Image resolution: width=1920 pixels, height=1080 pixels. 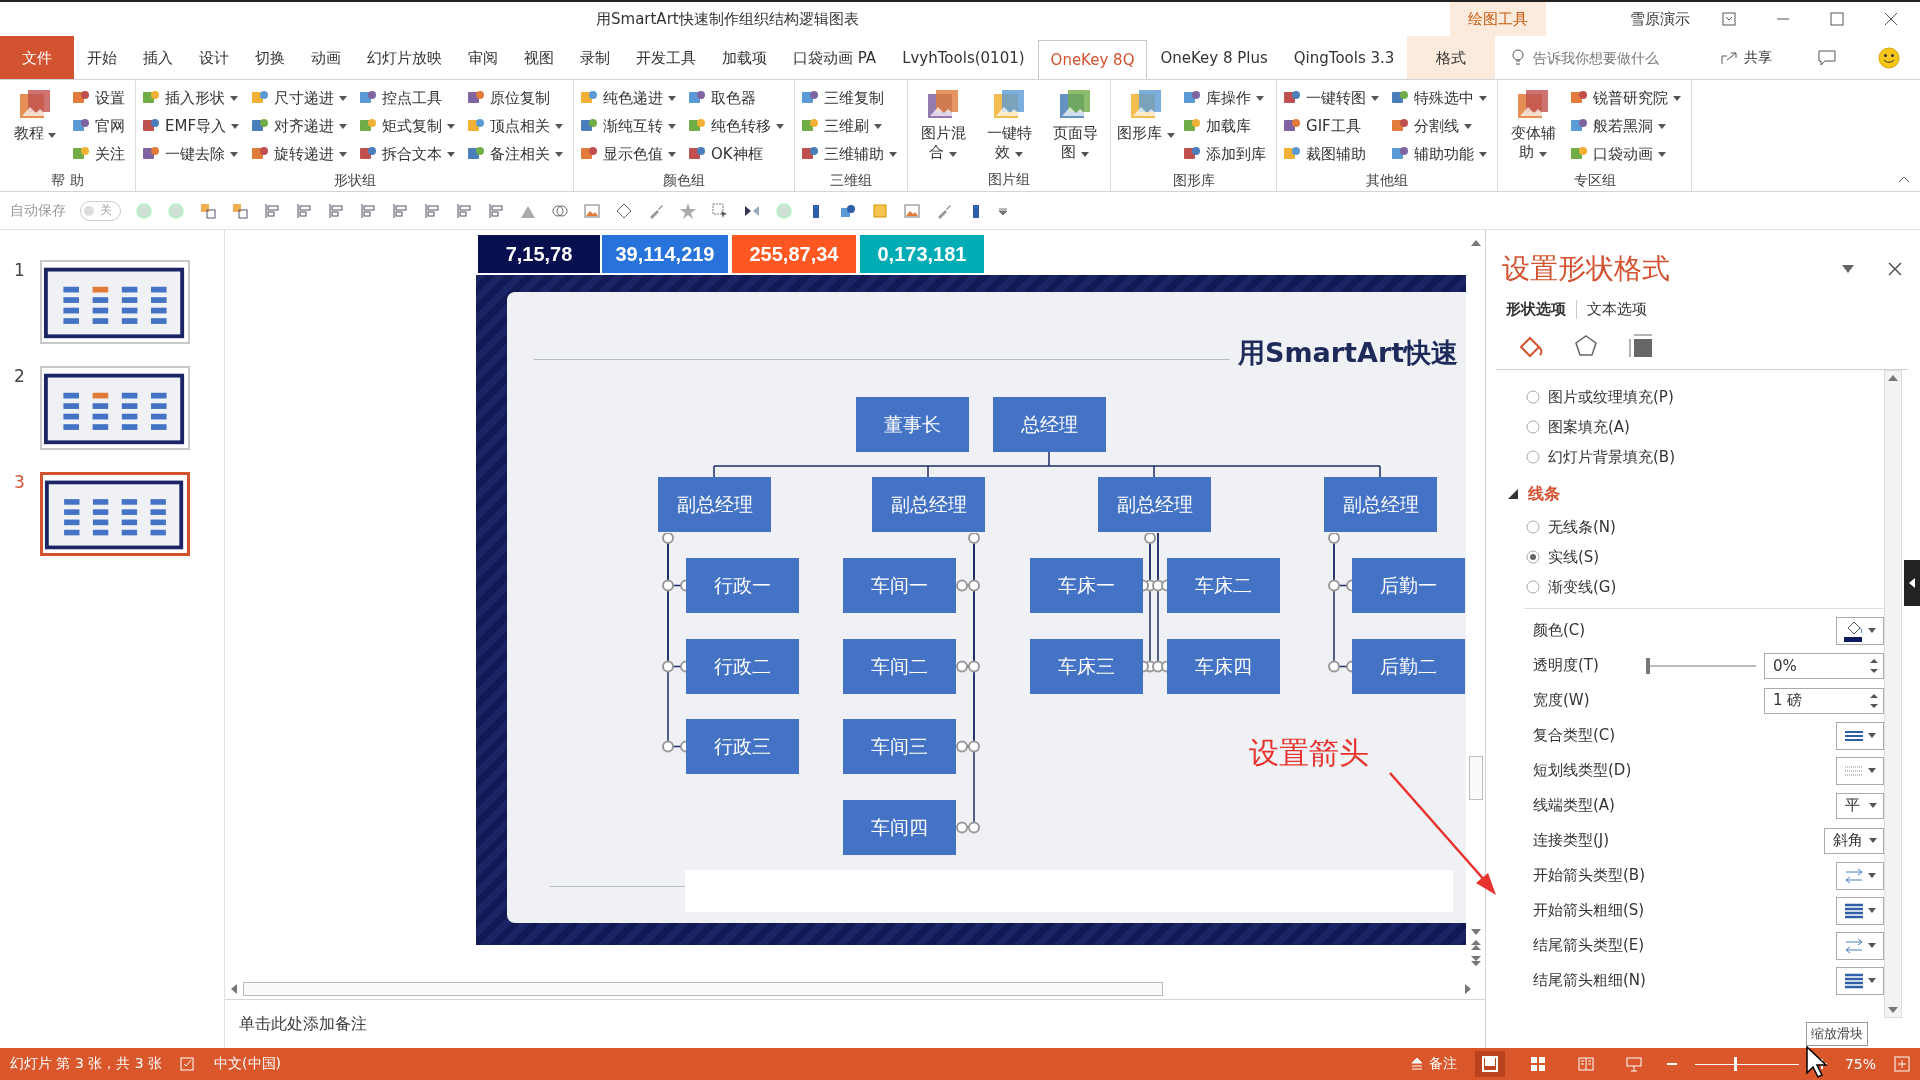 What do you see at coordinates (1912, 583) in the screenshot?
I see `side-panel-tab` at bounding box center [1912, 583].